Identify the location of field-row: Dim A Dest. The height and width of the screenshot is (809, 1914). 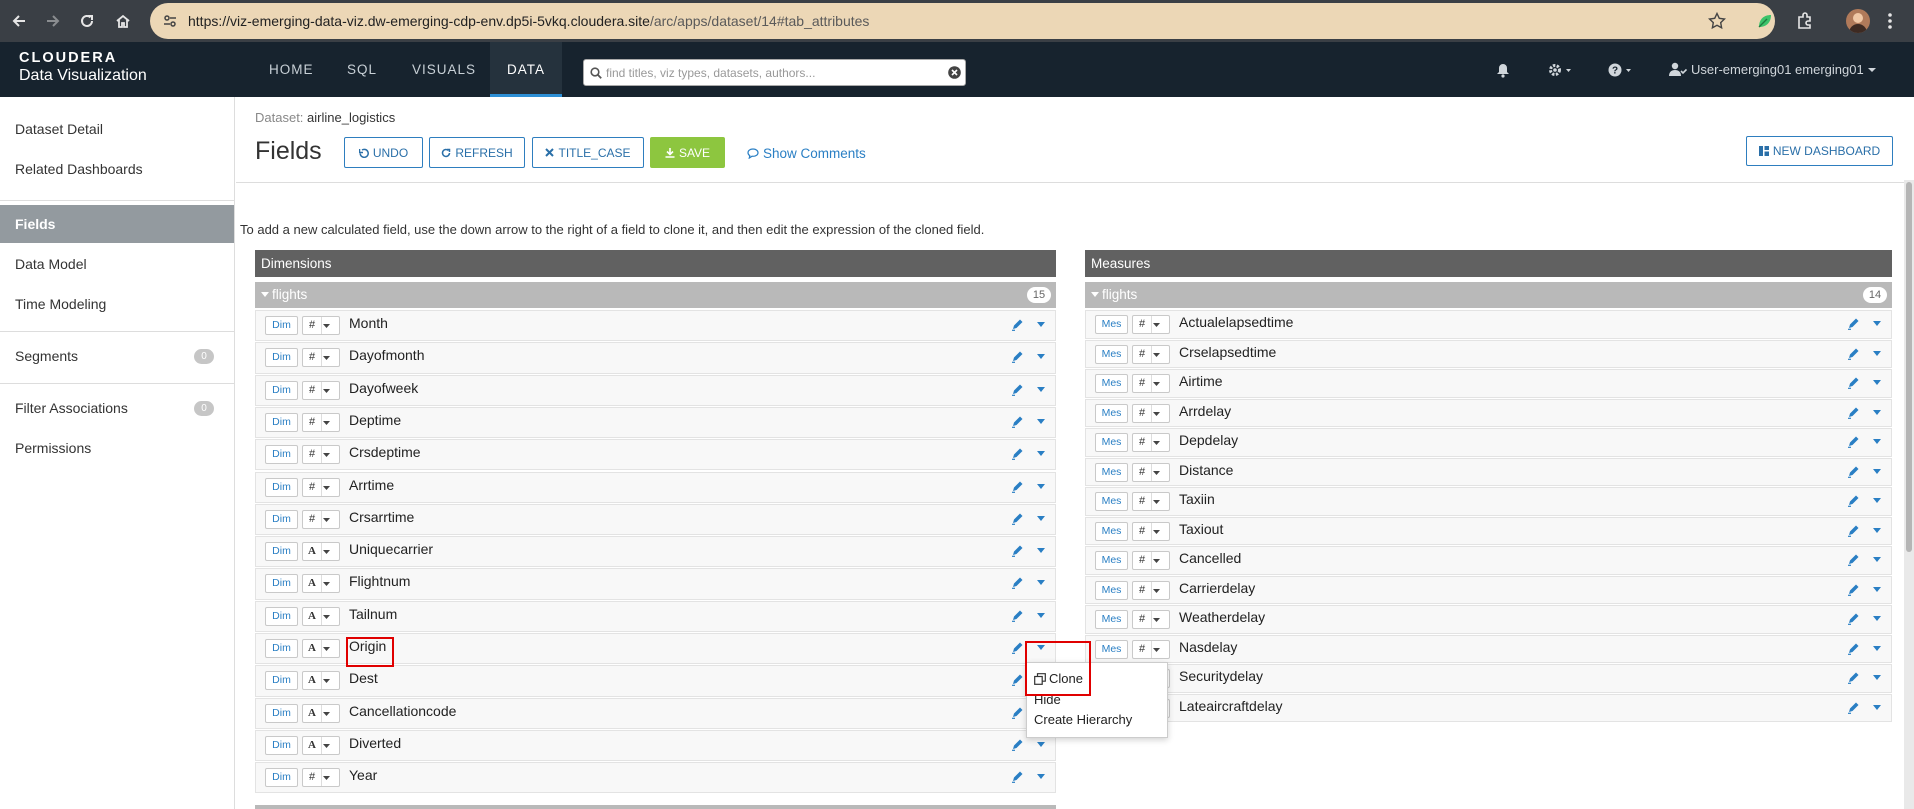
(655, 681).